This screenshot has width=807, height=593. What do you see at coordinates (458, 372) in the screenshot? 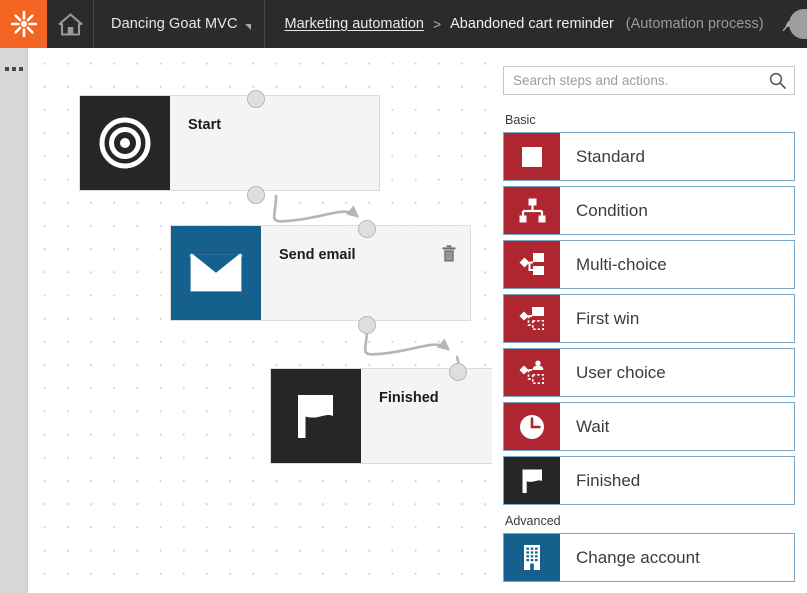
I see `port-finished-top` at bounding box center [458, 372].